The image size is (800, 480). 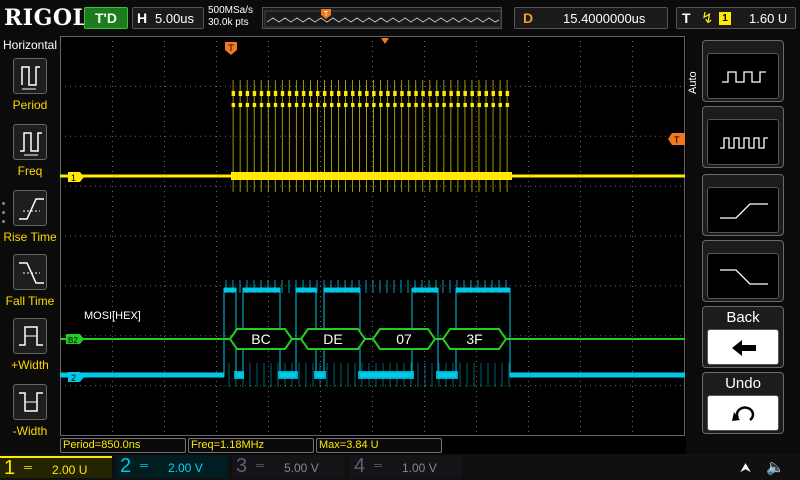 I want to click on max-measurement: Max=3.84 U, so click(x=379, y=445).